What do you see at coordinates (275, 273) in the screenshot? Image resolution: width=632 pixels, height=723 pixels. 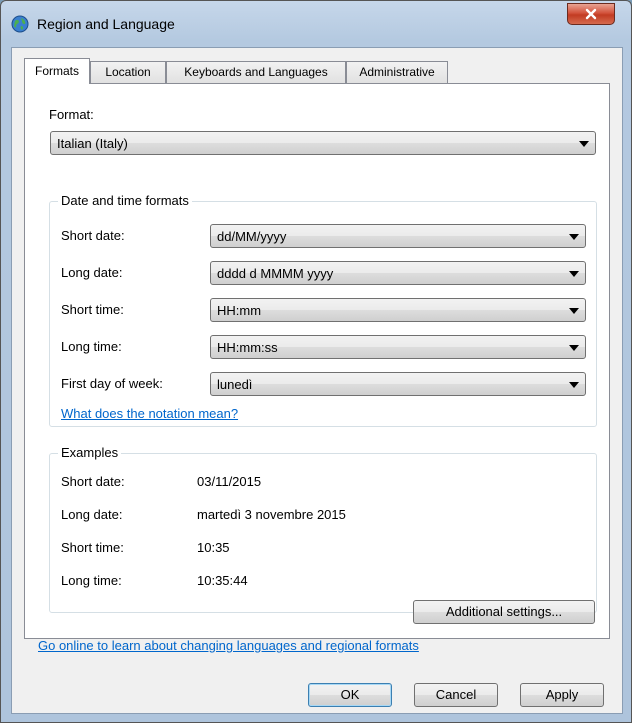 I see `long-date-value: dddd d MMMM yyyy` at bounding box center [275, 273].